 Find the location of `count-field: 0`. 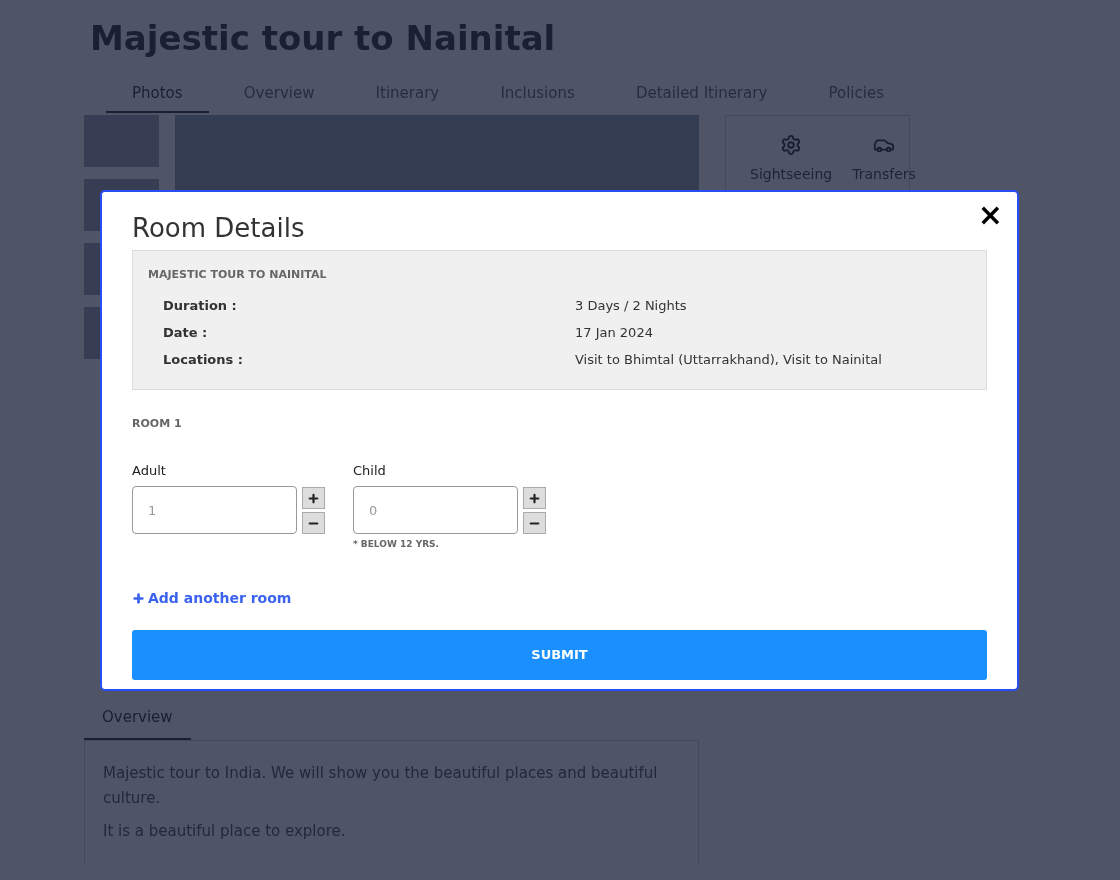

count-field: 0 is located at coordinates (435, 510).